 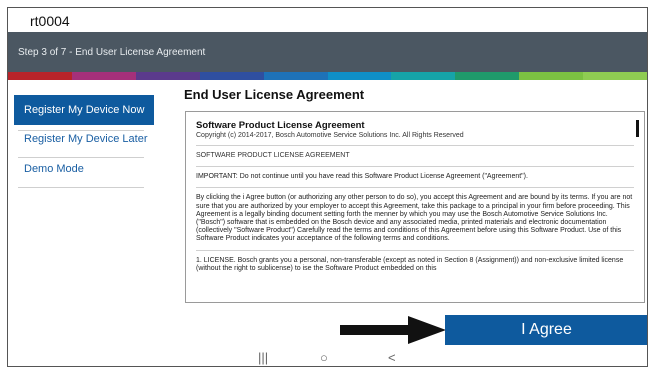 I want to click on scrollbar-thumb, so click(x=637, y=128).